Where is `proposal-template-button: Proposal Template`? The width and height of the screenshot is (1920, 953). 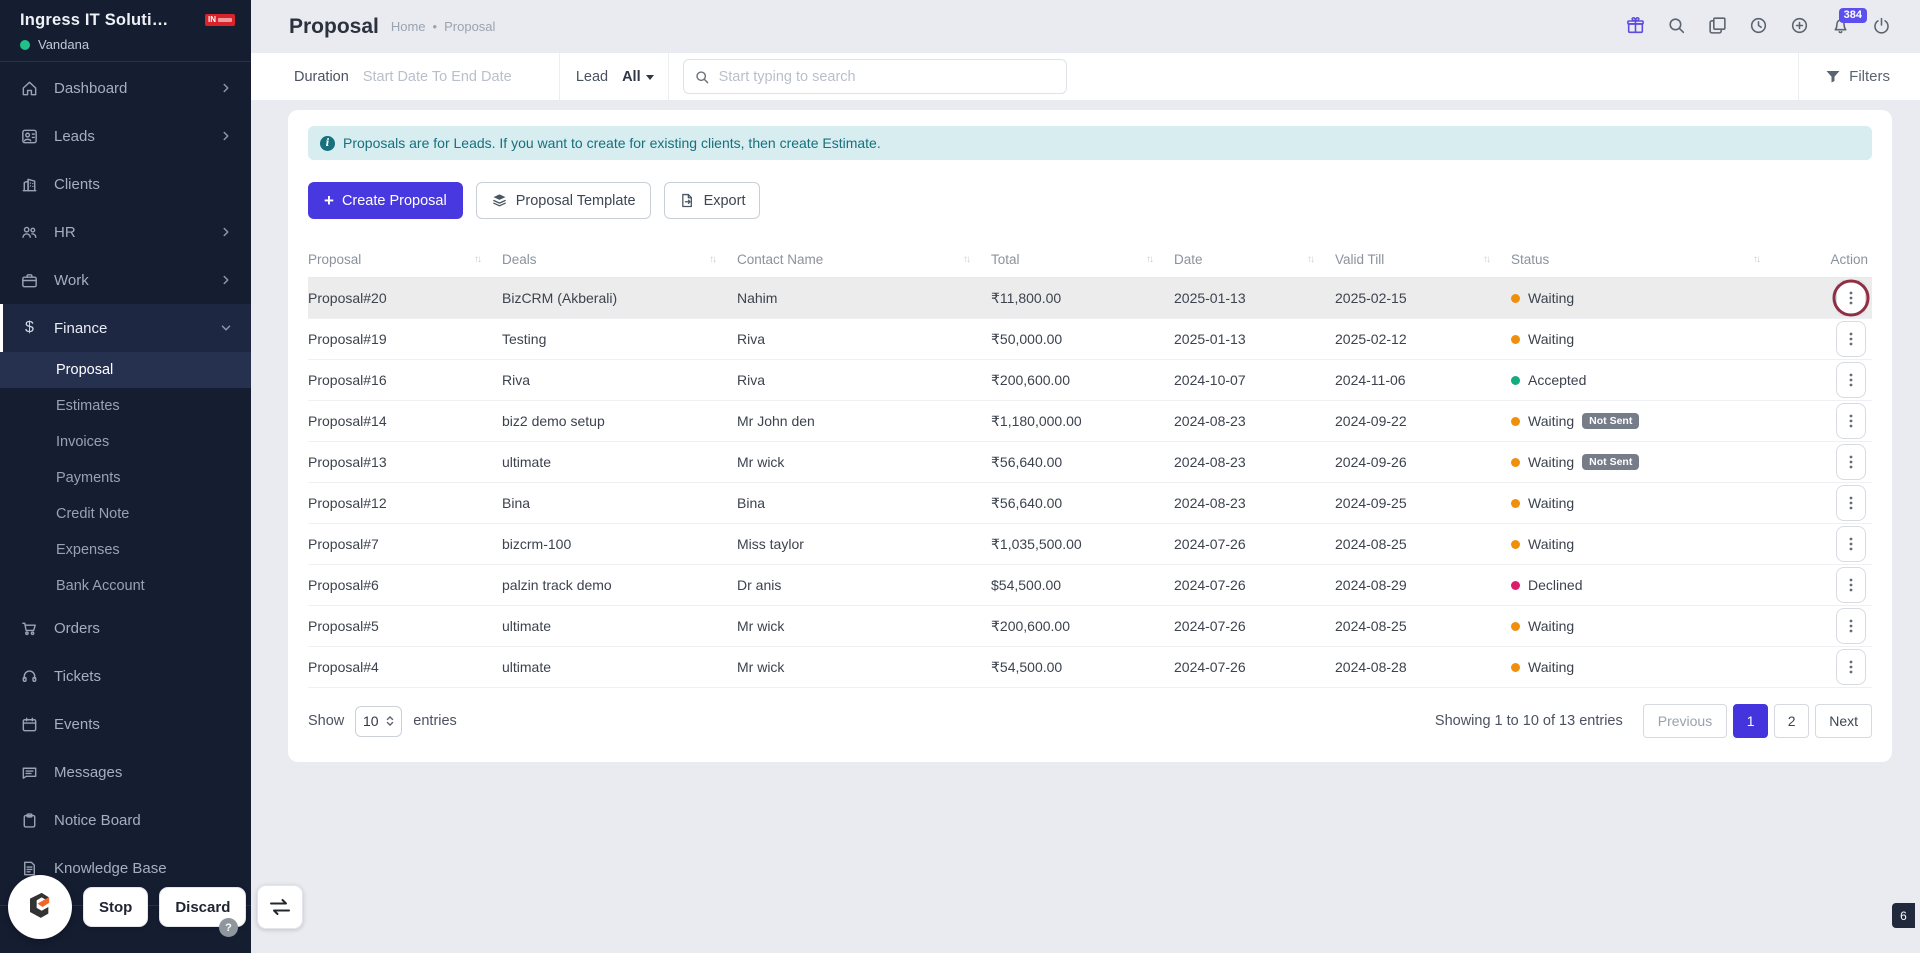
proposal-template-button: Proposal Template is located at coordinates (563, 200).